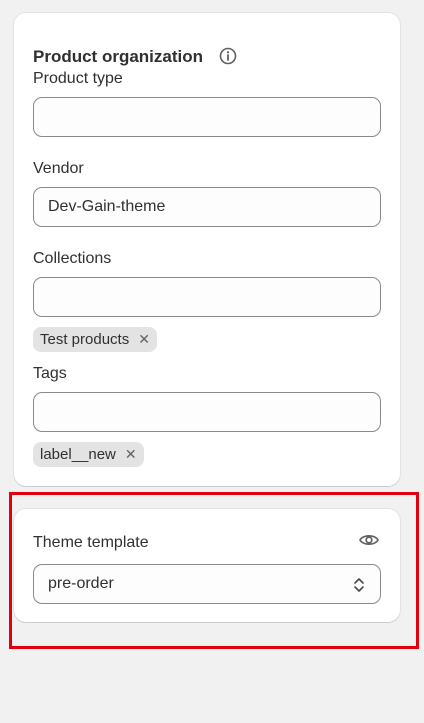 Image resolution: width=424 pixels, height=723 pixels. What do you see at coordinates (72, 258) in the screenshot?
I see `collections-label: Collections` at bounding box center [72, 258].